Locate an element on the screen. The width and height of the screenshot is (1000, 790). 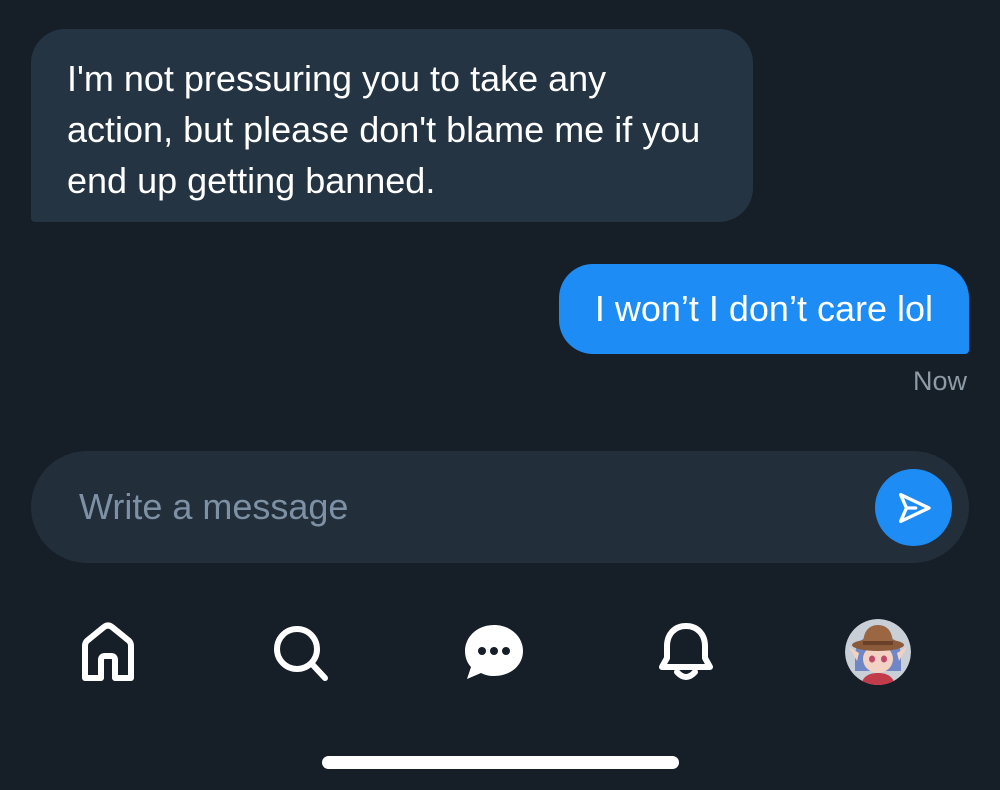
home-icon is located at coordinates (108, 651).